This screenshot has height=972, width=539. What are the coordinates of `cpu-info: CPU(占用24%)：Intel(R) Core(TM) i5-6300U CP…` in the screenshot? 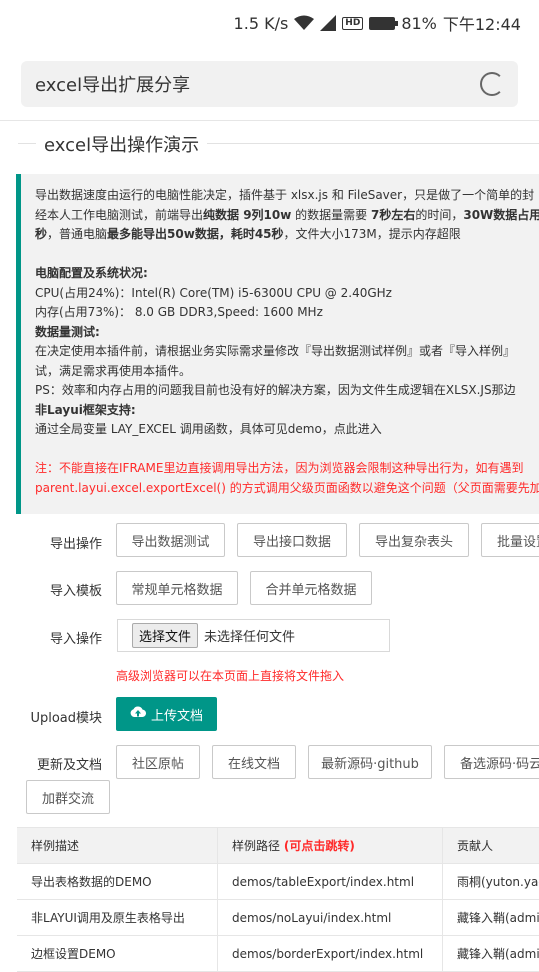 It's located at (213, 292).